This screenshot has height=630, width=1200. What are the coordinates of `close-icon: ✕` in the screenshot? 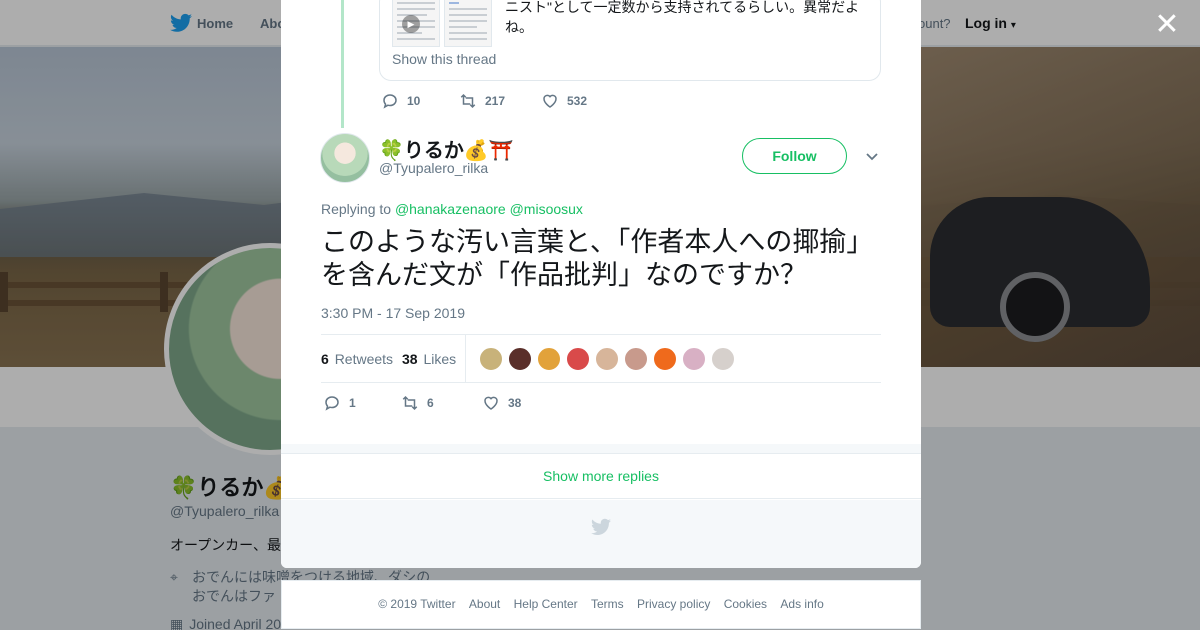 It's located at (1167, 25).